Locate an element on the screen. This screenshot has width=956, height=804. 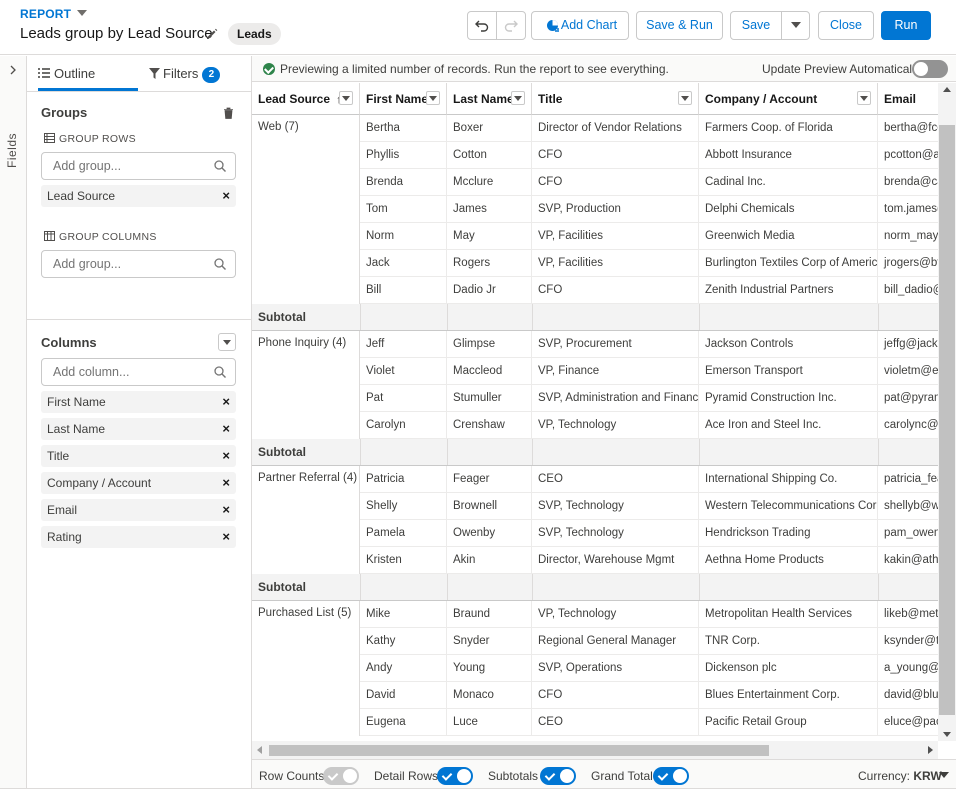
row-counts-toggle is located at coordinates (341, 776).